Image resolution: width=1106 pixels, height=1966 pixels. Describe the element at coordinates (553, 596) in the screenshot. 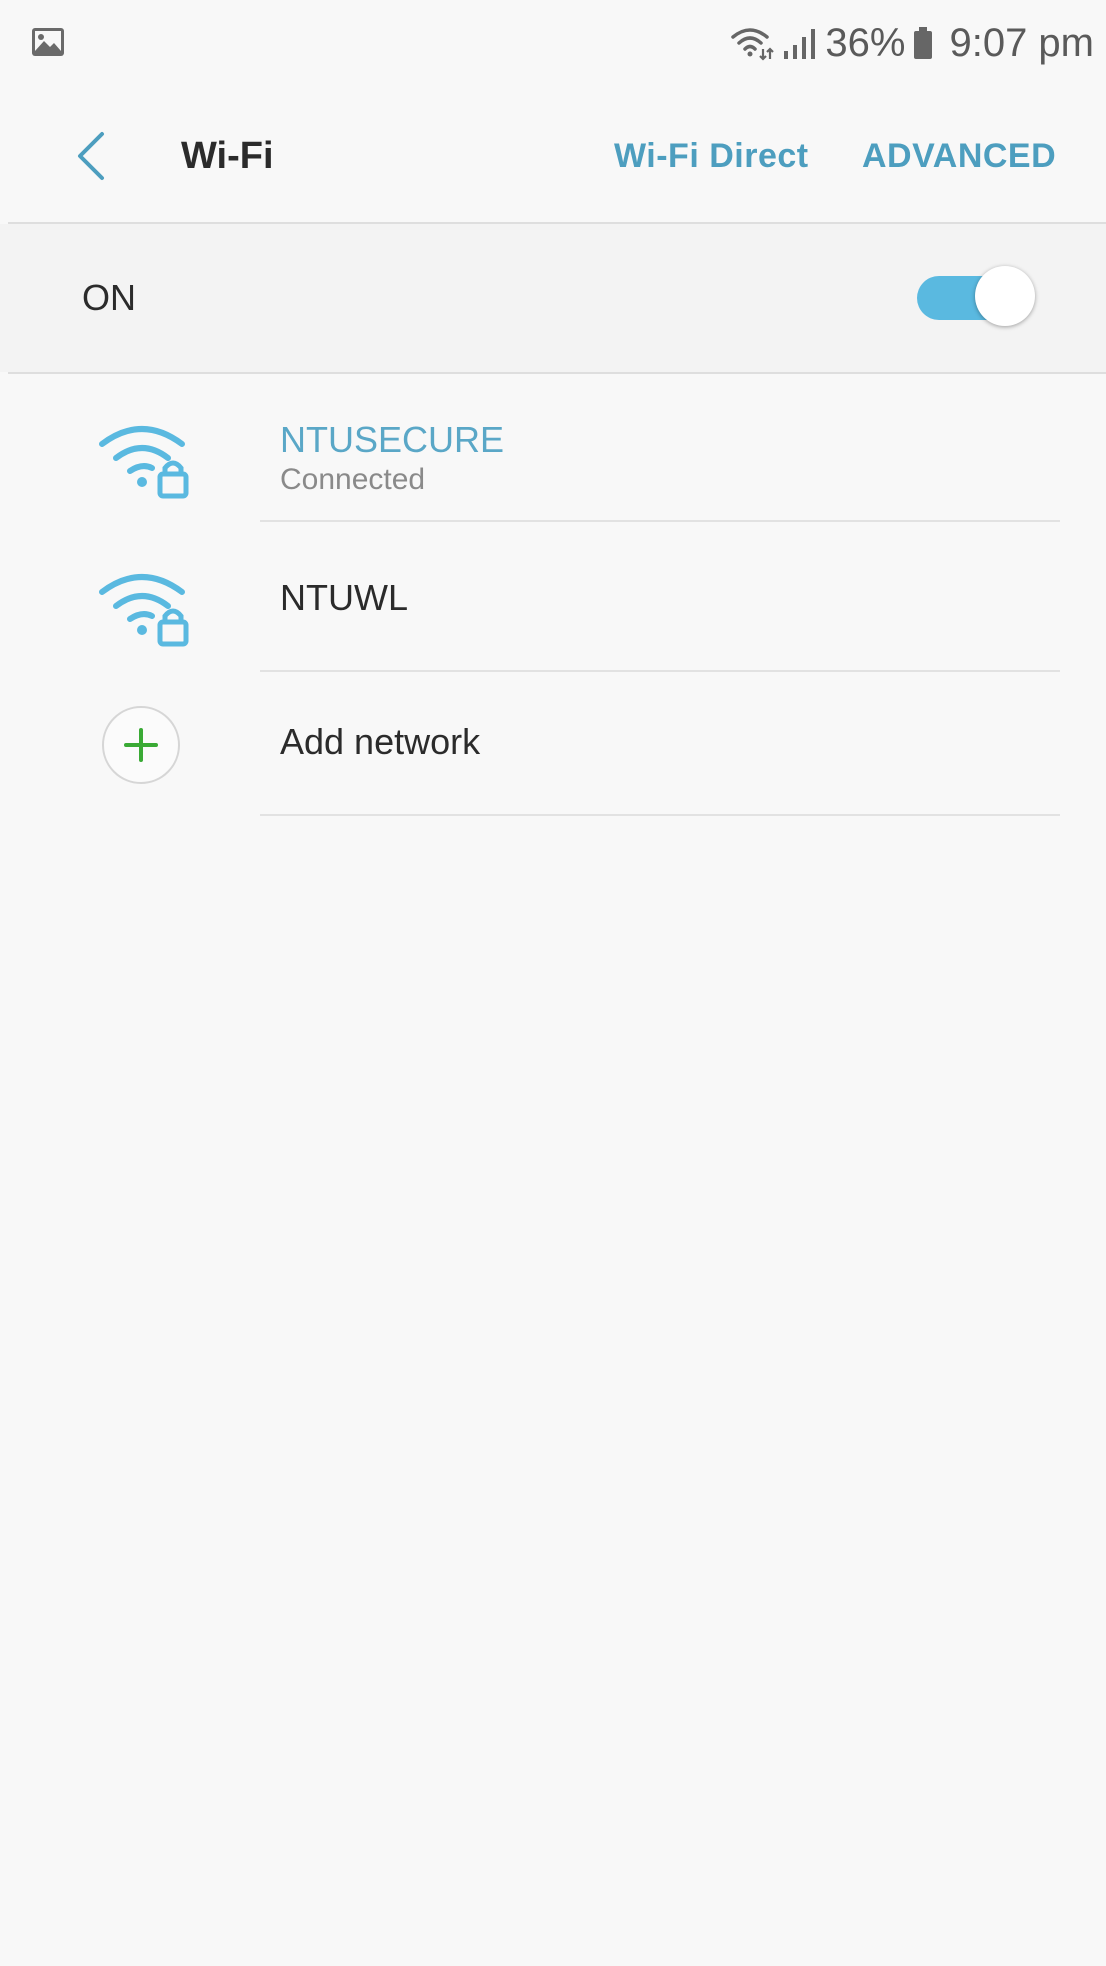

I see `network-item-ntuwl: NTUWL` at that location.